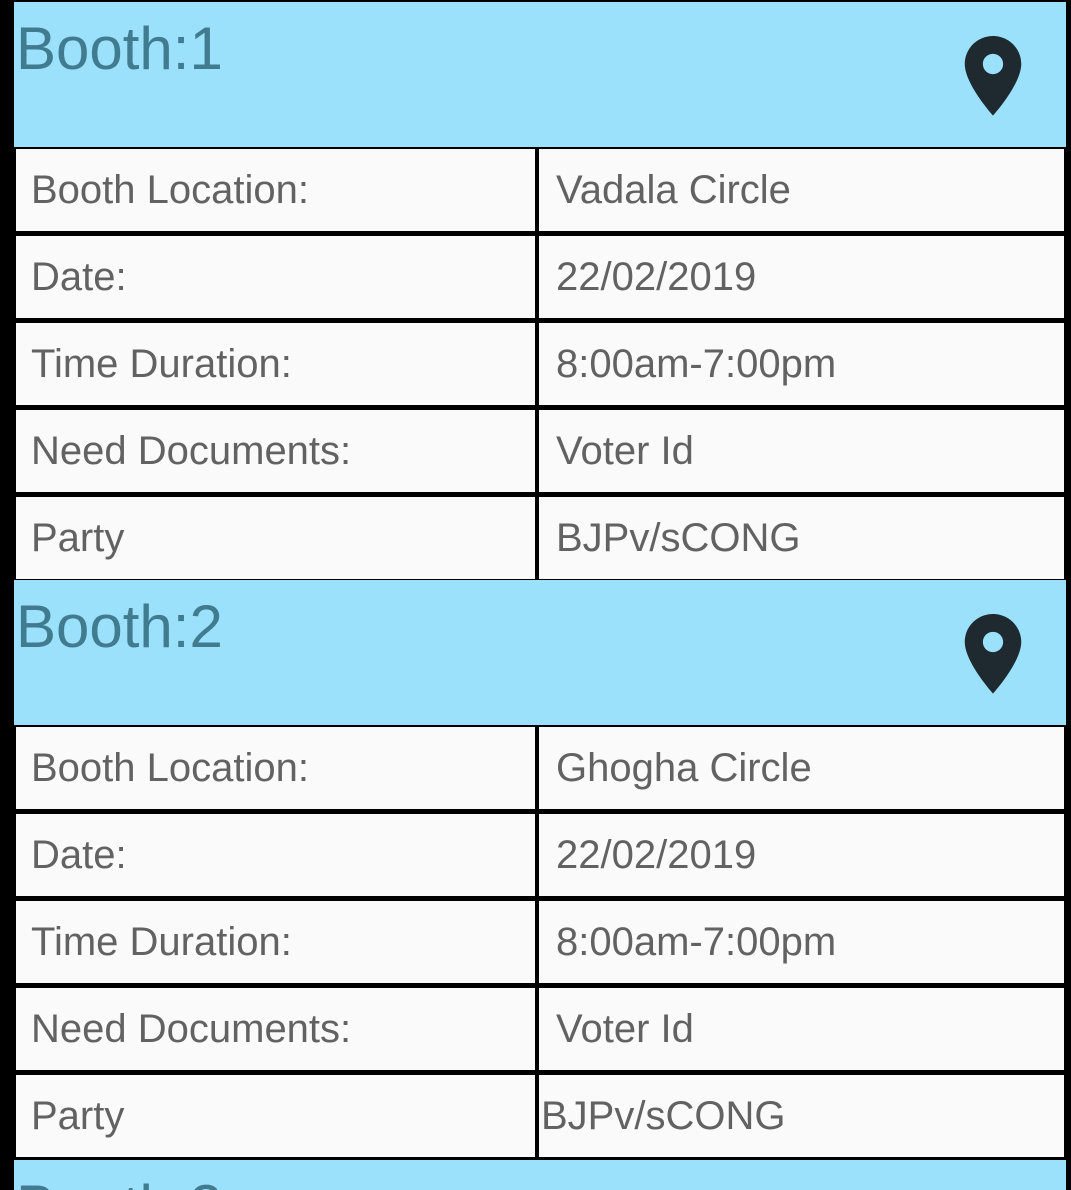  What do you see at coordinates (540, 74) in the screenshot?
I see `booth-header: Booth:1` at bounding box center [540, 74].